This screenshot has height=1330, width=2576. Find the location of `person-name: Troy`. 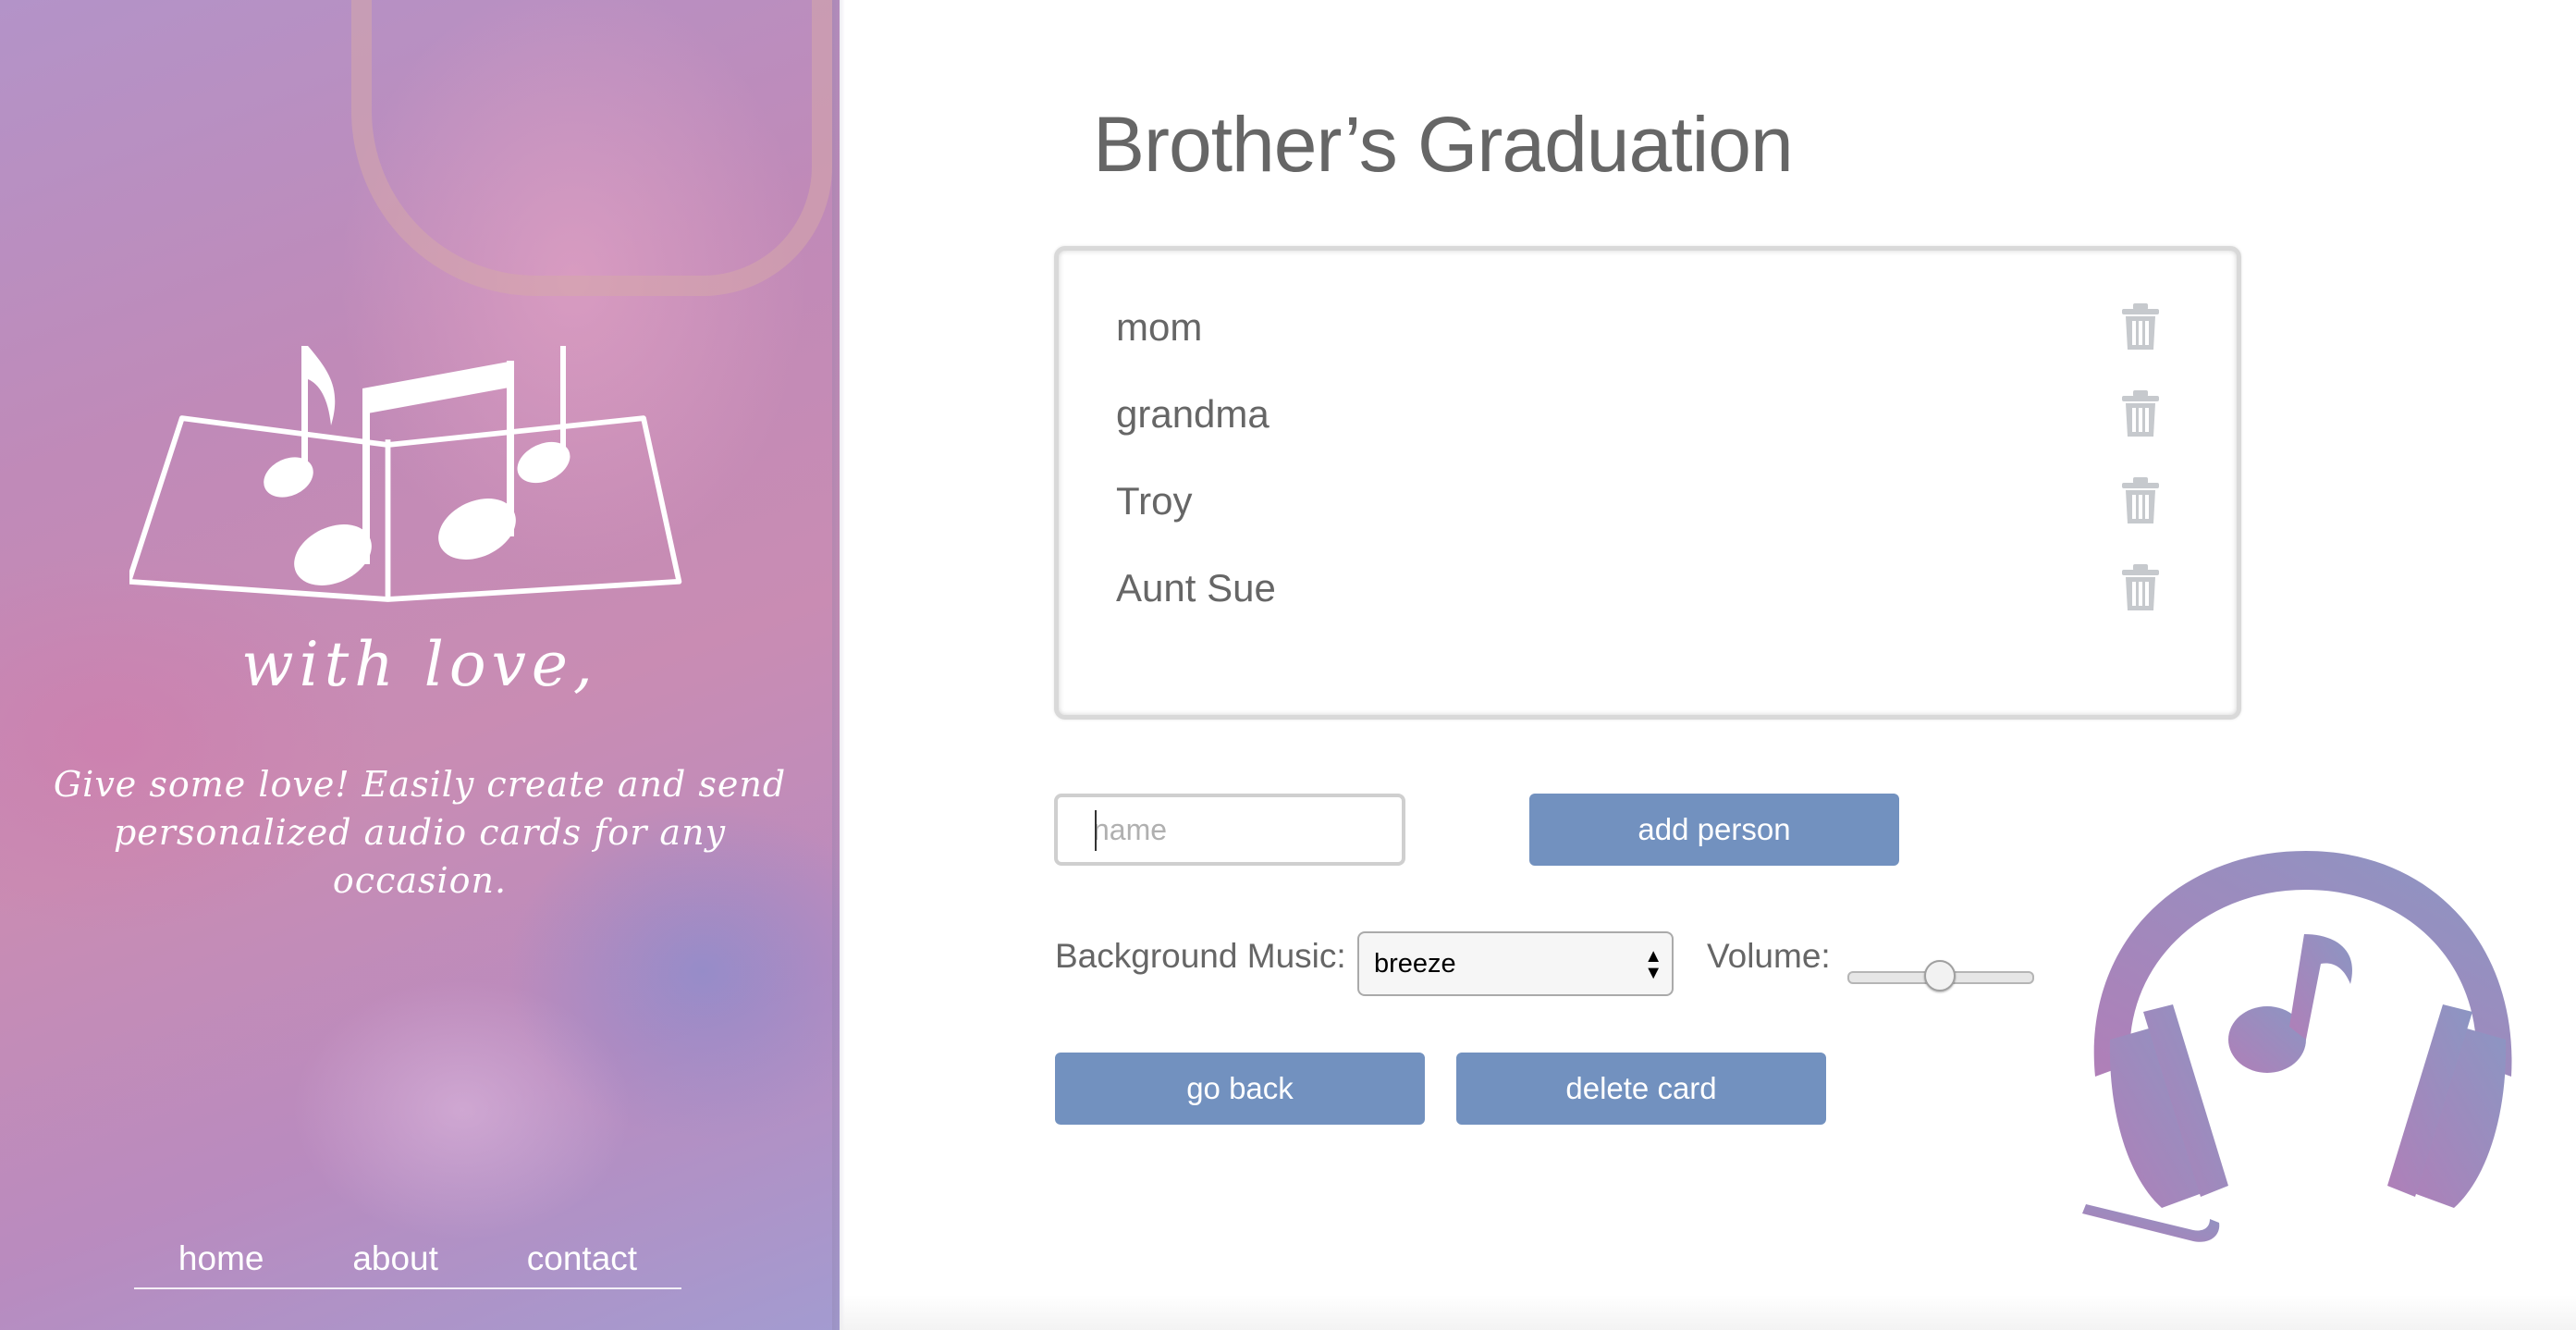

person-name: Troy is located at coordinates (1154, 501).